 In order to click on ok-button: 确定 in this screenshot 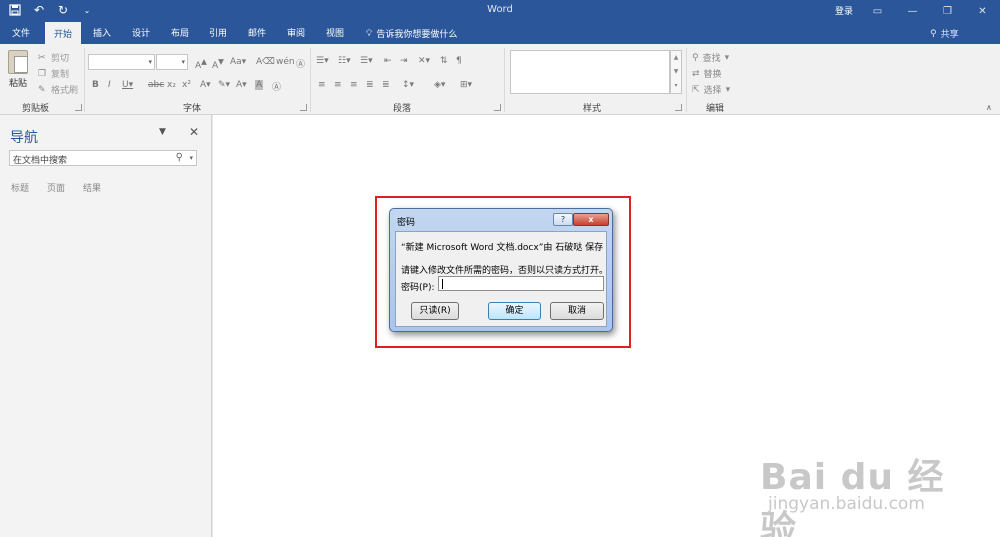, I will do `click(514, 311)`.